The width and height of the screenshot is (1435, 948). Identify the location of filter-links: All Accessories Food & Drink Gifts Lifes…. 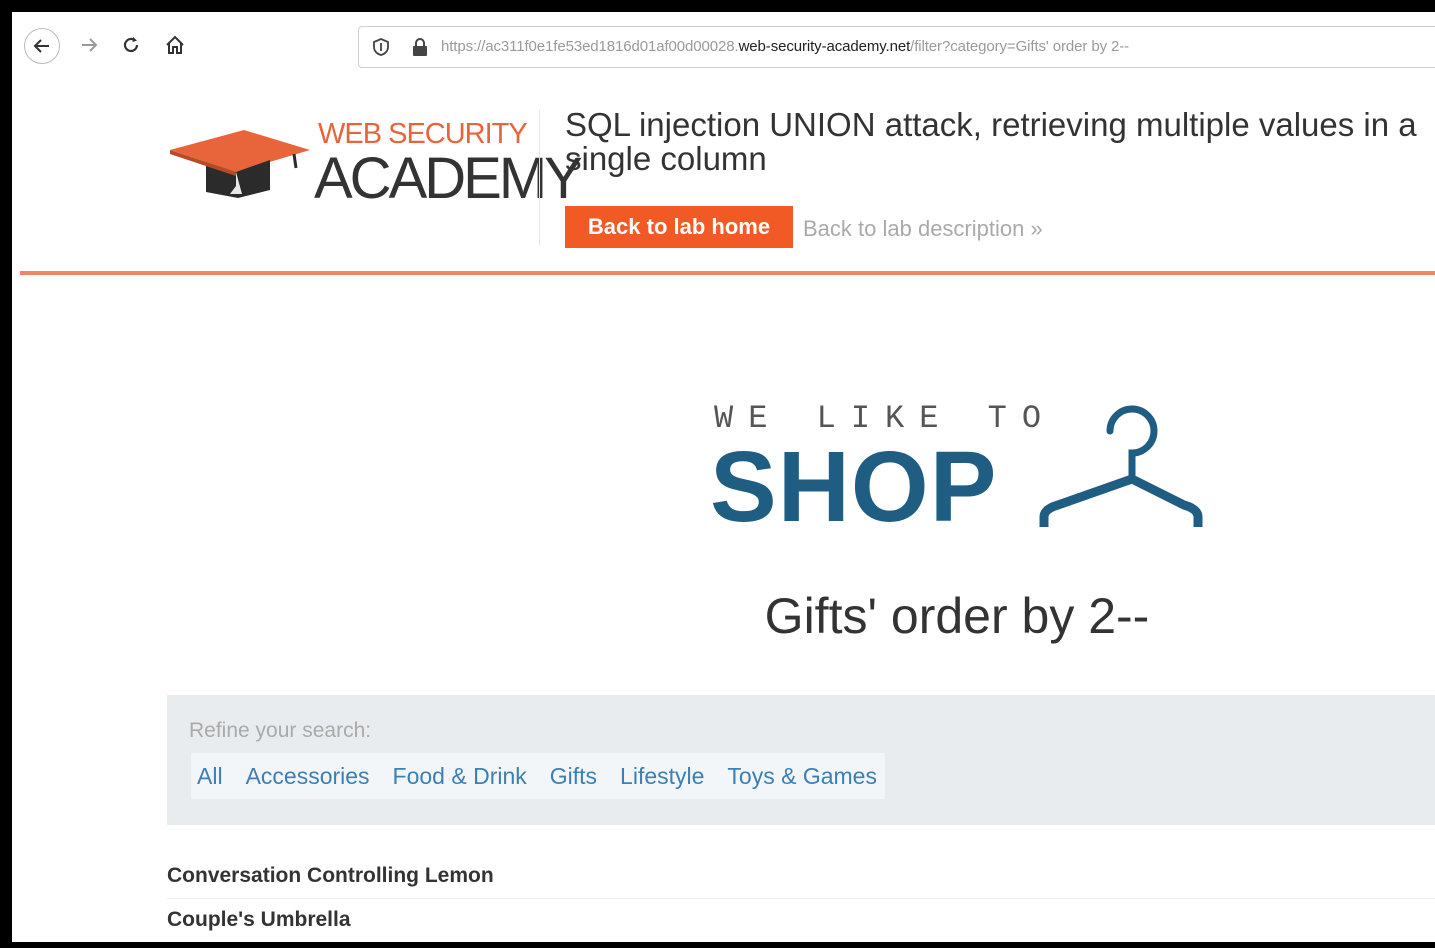
(538, 776).